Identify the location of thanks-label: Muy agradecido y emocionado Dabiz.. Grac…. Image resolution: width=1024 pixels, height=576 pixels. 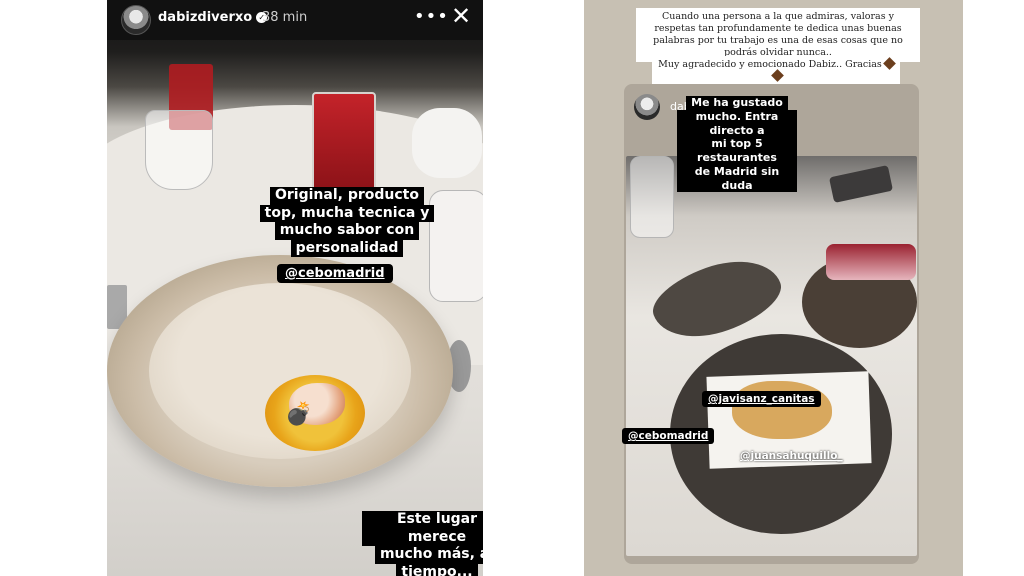
(770, 64).